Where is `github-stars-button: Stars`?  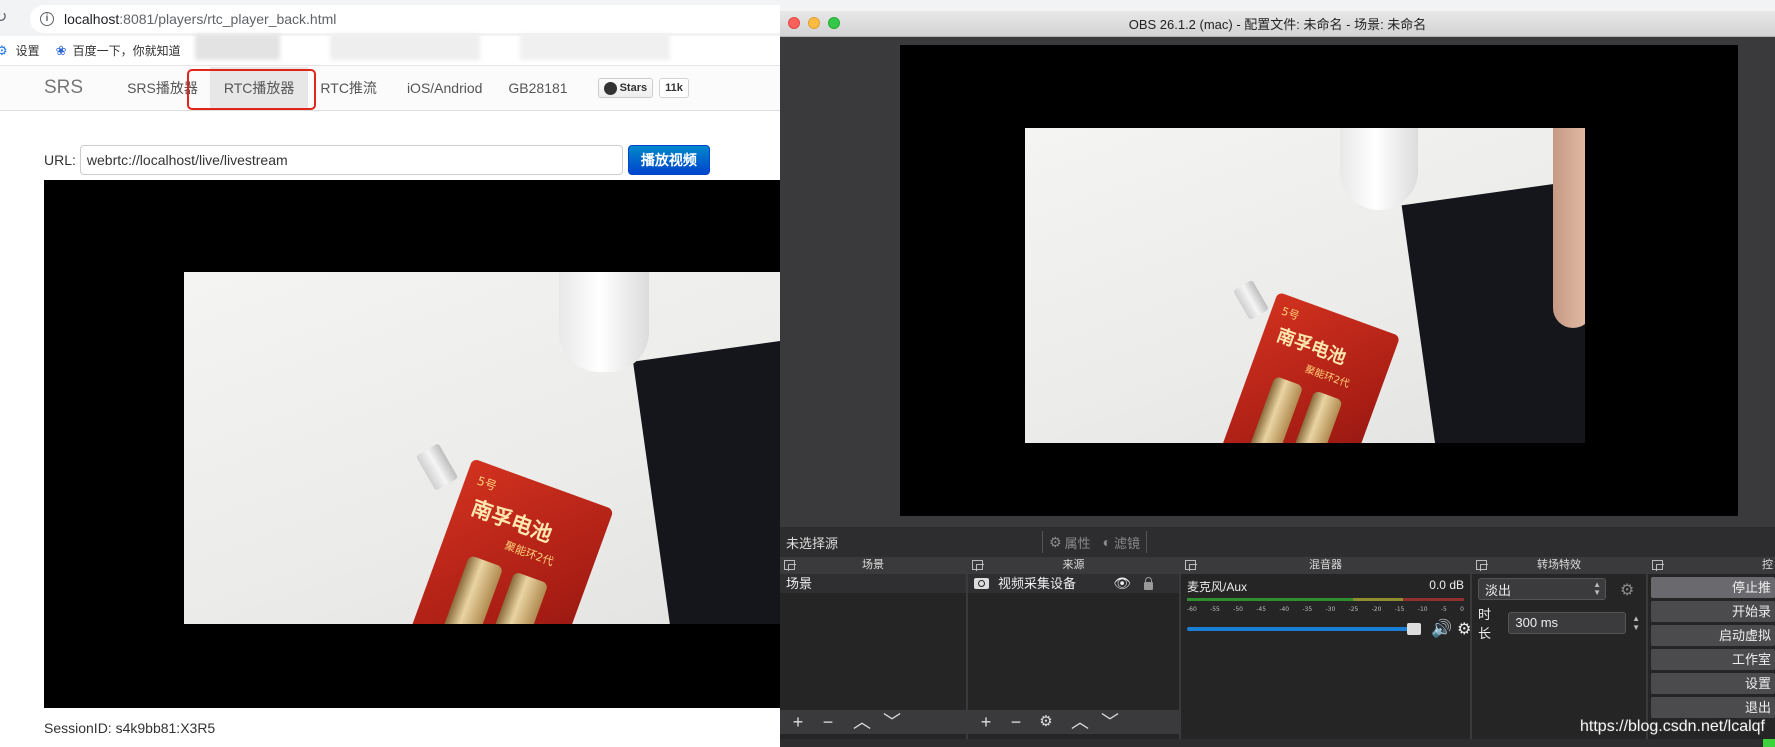
github-stars-button: Stars is located at coordinates (625, 88).